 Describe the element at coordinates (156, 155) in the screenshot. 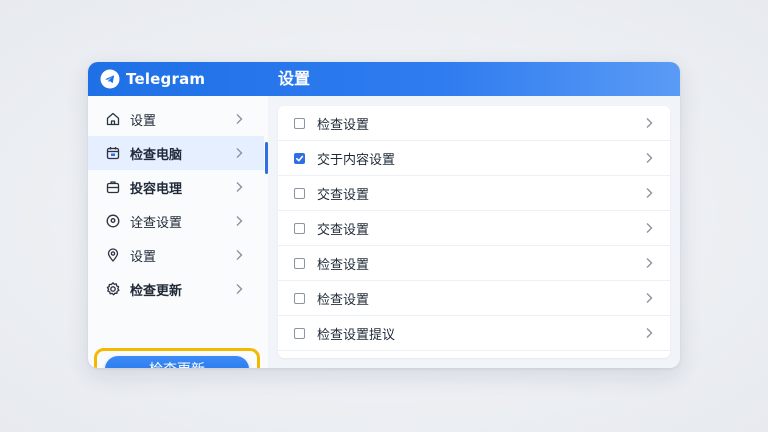

I see `sidebar-item-label: 检查电脑` at that location.